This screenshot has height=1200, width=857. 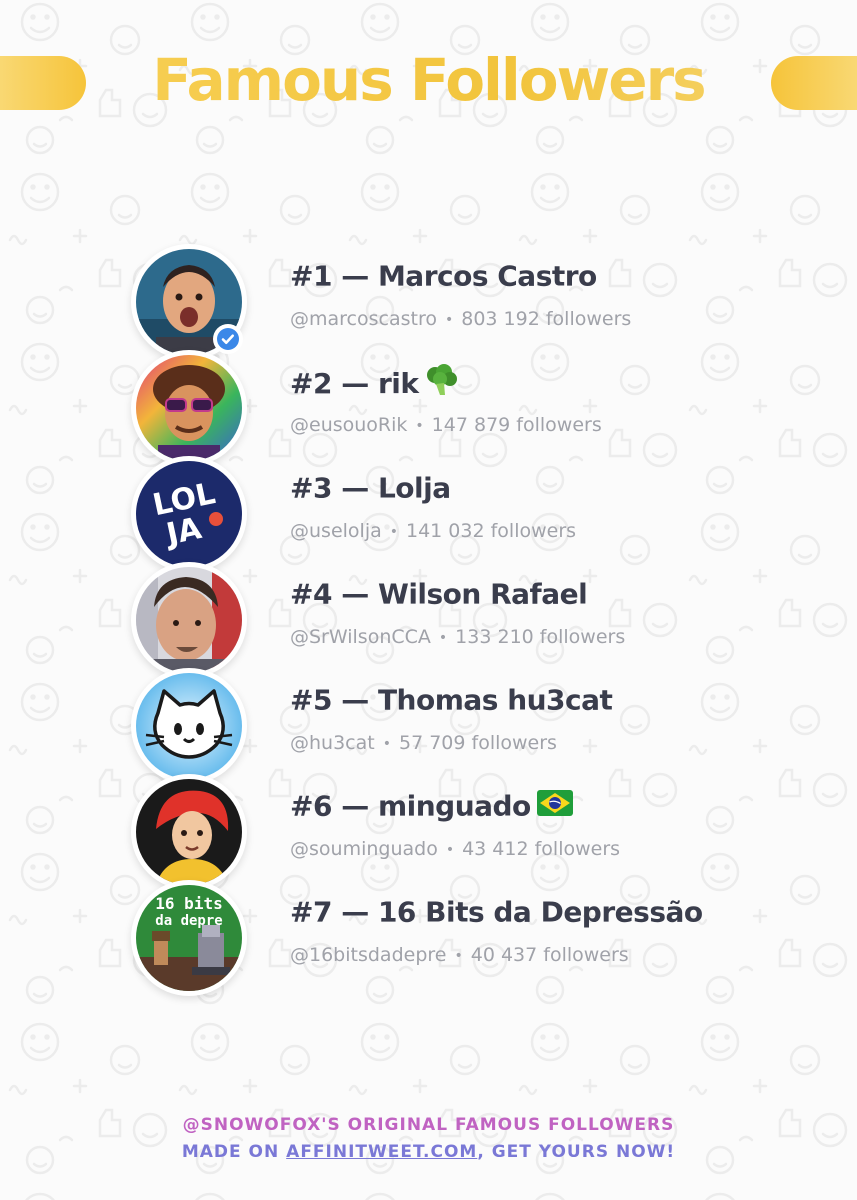 I want to click on follower-handle: @hu3cat, so click(x=332, y=743).